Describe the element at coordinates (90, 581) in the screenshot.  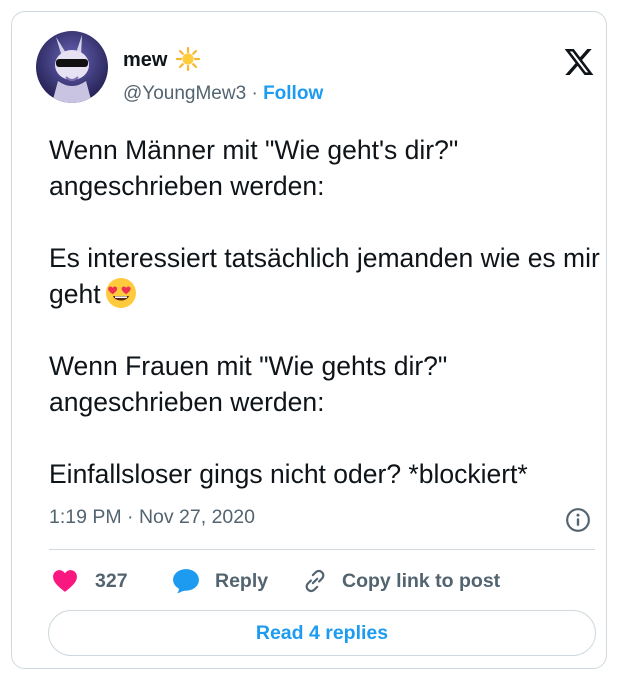
I see `like-button: 327` at that location.